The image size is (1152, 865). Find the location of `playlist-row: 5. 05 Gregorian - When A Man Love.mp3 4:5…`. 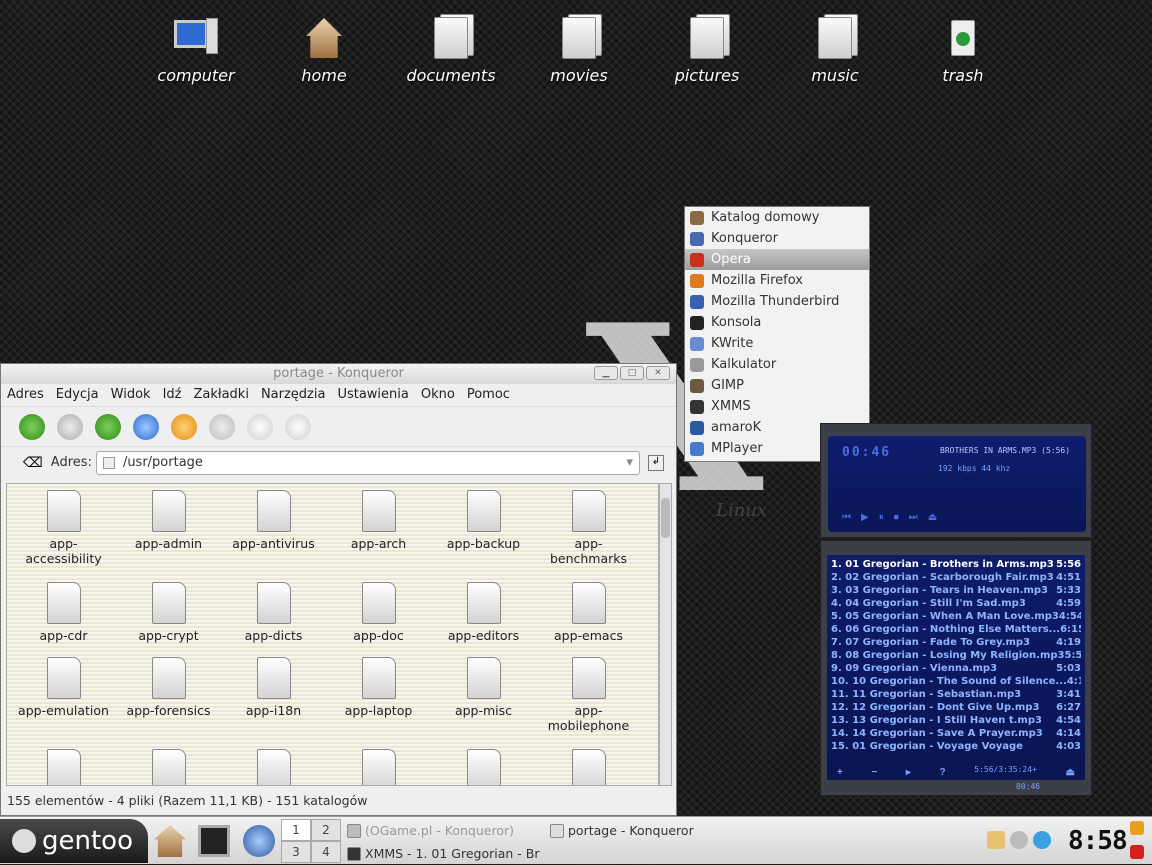

playlist-row: 5. 05 Gregorian - When A Man Love.mp3 4:5… is located at coordinates (956, 616).